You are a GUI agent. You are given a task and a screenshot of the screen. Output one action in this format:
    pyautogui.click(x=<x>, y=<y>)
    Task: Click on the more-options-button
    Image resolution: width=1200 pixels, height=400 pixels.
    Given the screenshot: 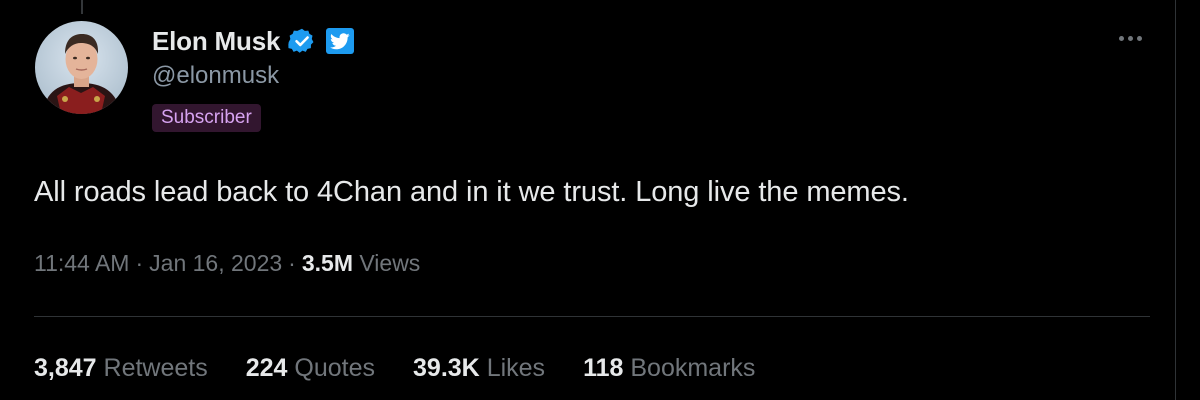 What is the action you would take?
    pyautogui.click(x=1130, y=38)
    